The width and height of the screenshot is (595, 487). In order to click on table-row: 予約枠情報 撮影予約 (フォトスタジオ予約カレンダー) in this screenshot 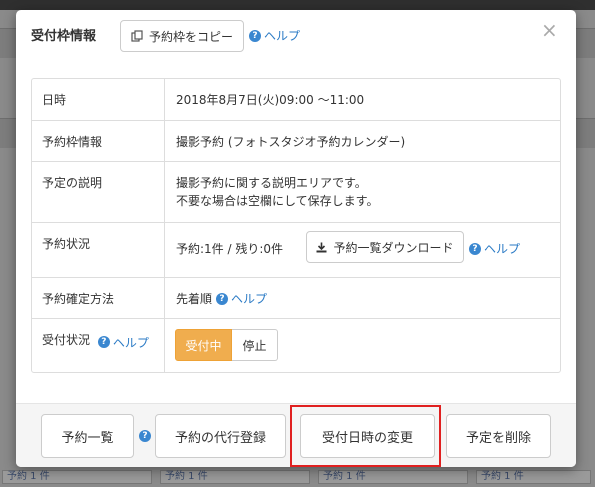, I will do `click(296, 140)`.